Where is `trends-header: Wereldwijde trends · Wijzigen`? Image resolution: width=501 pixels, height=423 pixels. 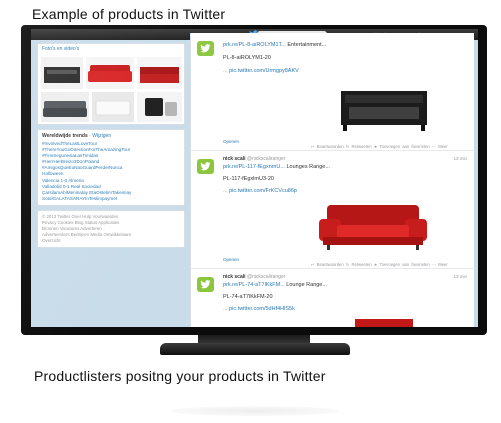 trends-header: Wereldwijde trends · Wijzigen is located at coordinates (111, 136).